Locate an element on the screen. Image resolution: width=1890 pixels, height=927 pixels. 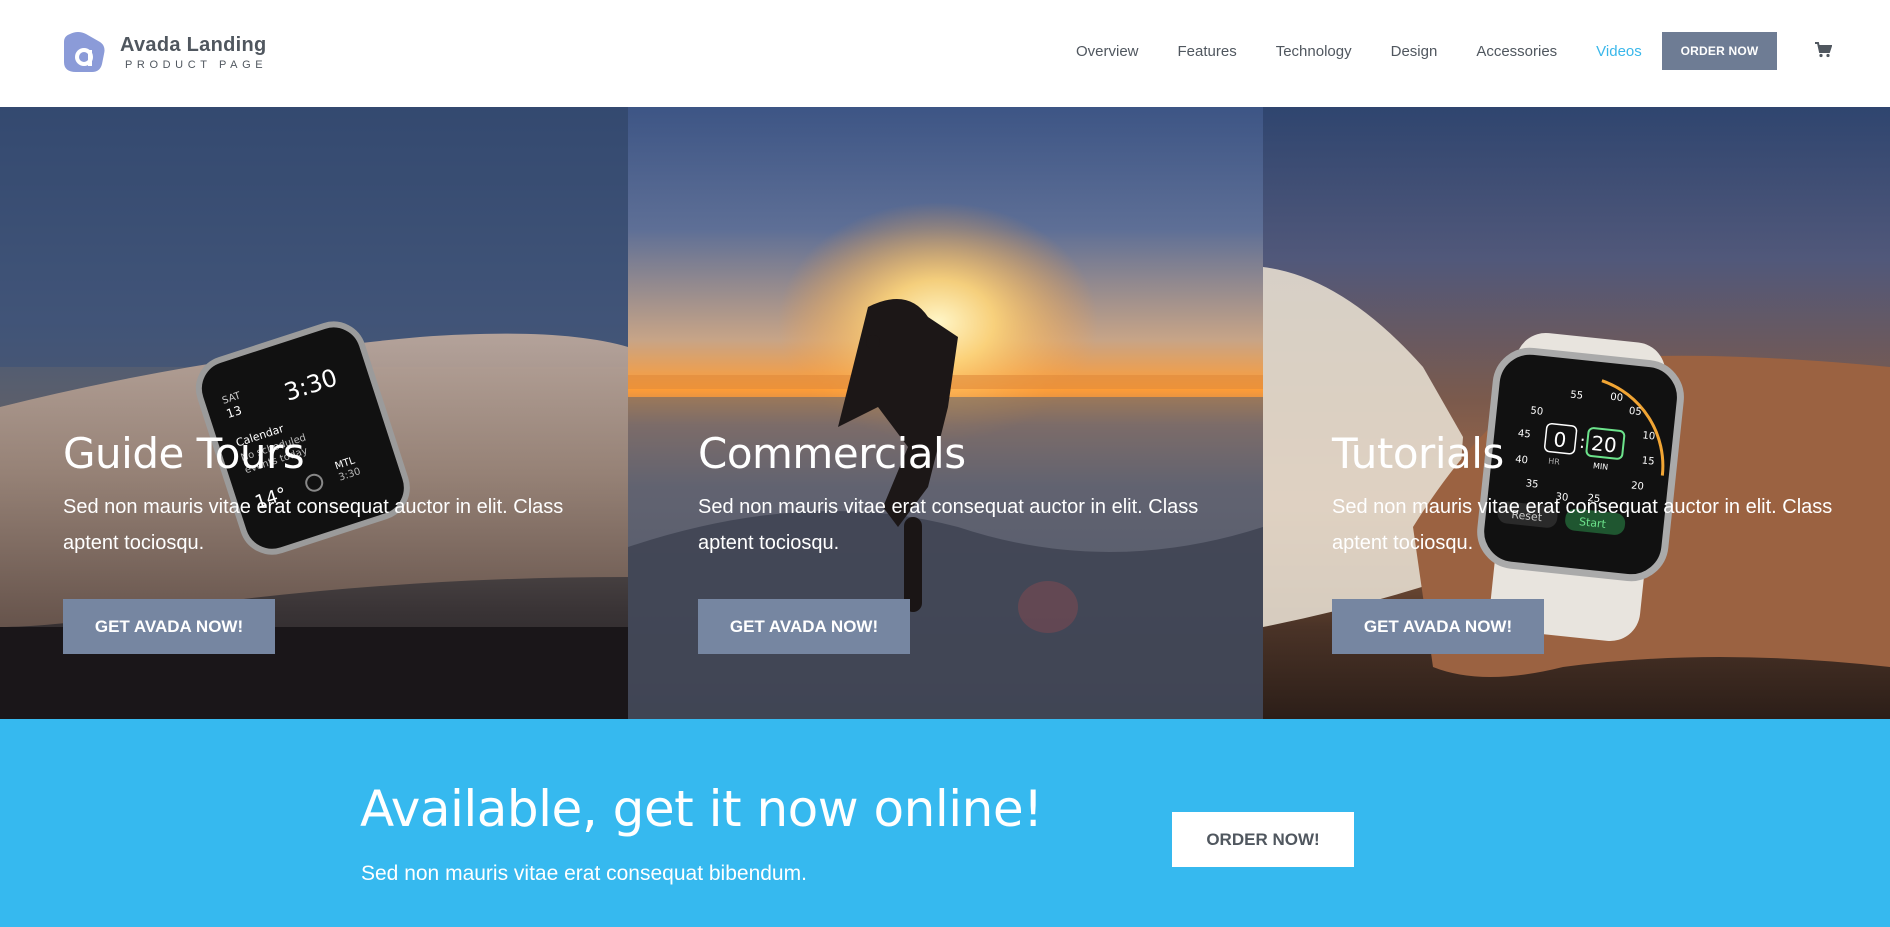
order-now-button: ORDER NOW is located at coordinates (1719, 51).